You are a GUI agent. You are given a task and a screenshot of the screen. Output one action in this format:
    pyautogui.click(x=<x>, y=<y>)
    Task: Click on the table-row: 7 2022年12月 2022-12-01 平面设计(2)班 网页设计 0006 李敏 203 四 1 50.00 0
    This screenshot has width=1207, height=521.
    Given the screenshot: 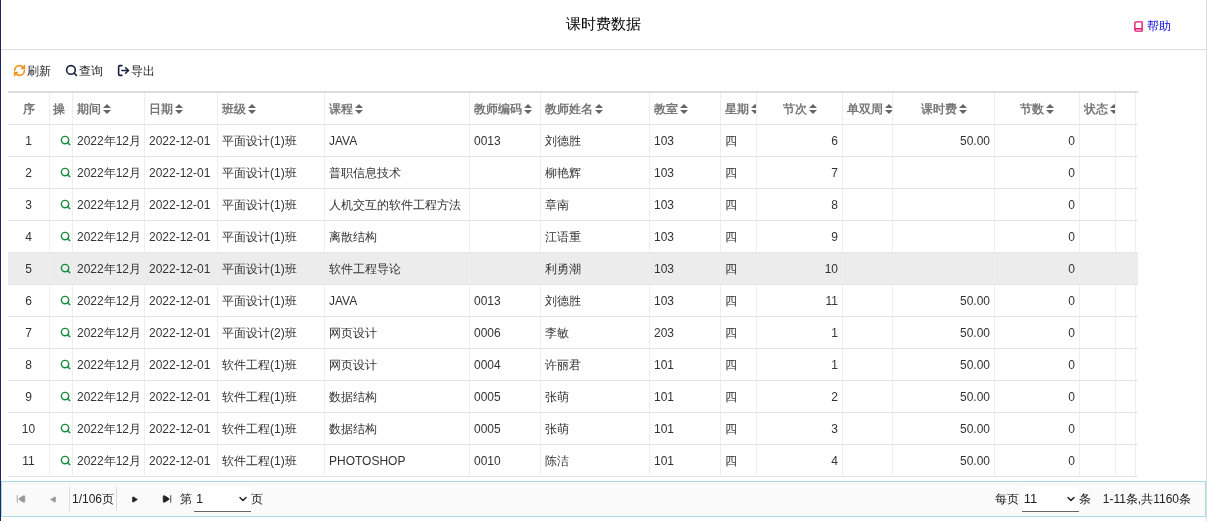 What is the action you would take?
    pyautogui.click(x=573, y=333)
    